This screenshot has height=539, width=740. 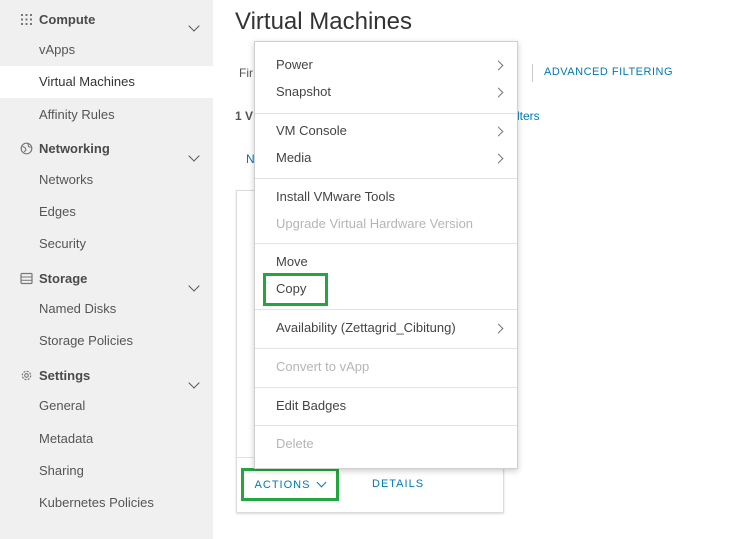 What do you see at coordinates (106, 180) in the screenshot?
I see `sidebar-item-networks: Networks` at bounding box center [106, 180].